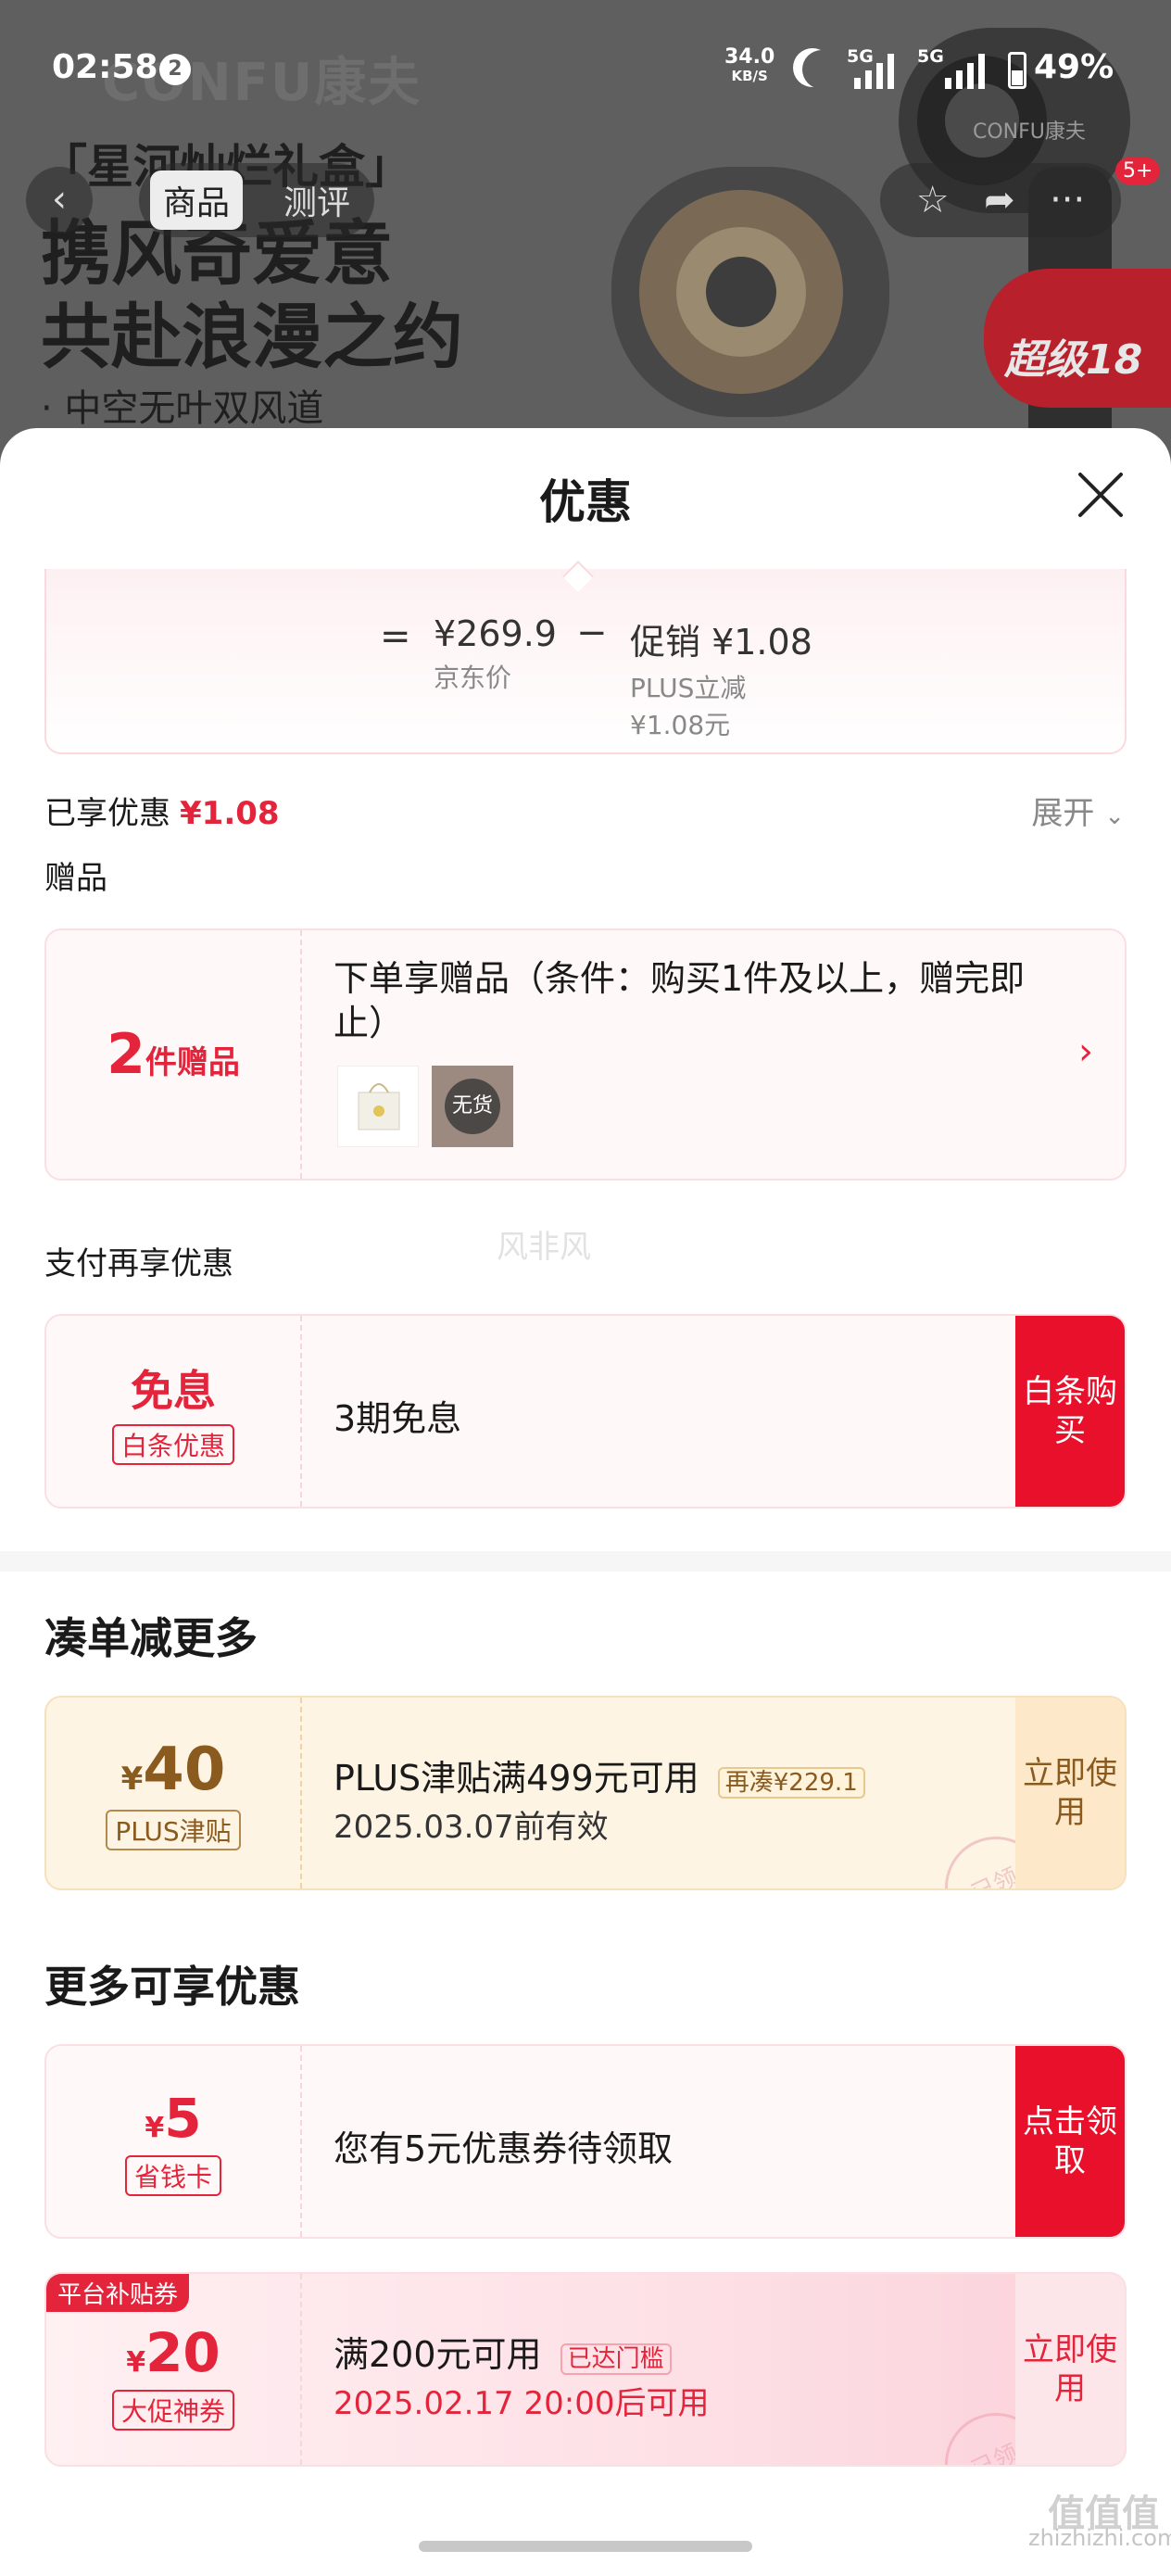 Image resolution: width=1171 pixels, height=2576 pixels. What do you see at coordinates (126, 1055) in the screenshot?
I see `gift-count-number: 2` at bounding box center [126, 1055].